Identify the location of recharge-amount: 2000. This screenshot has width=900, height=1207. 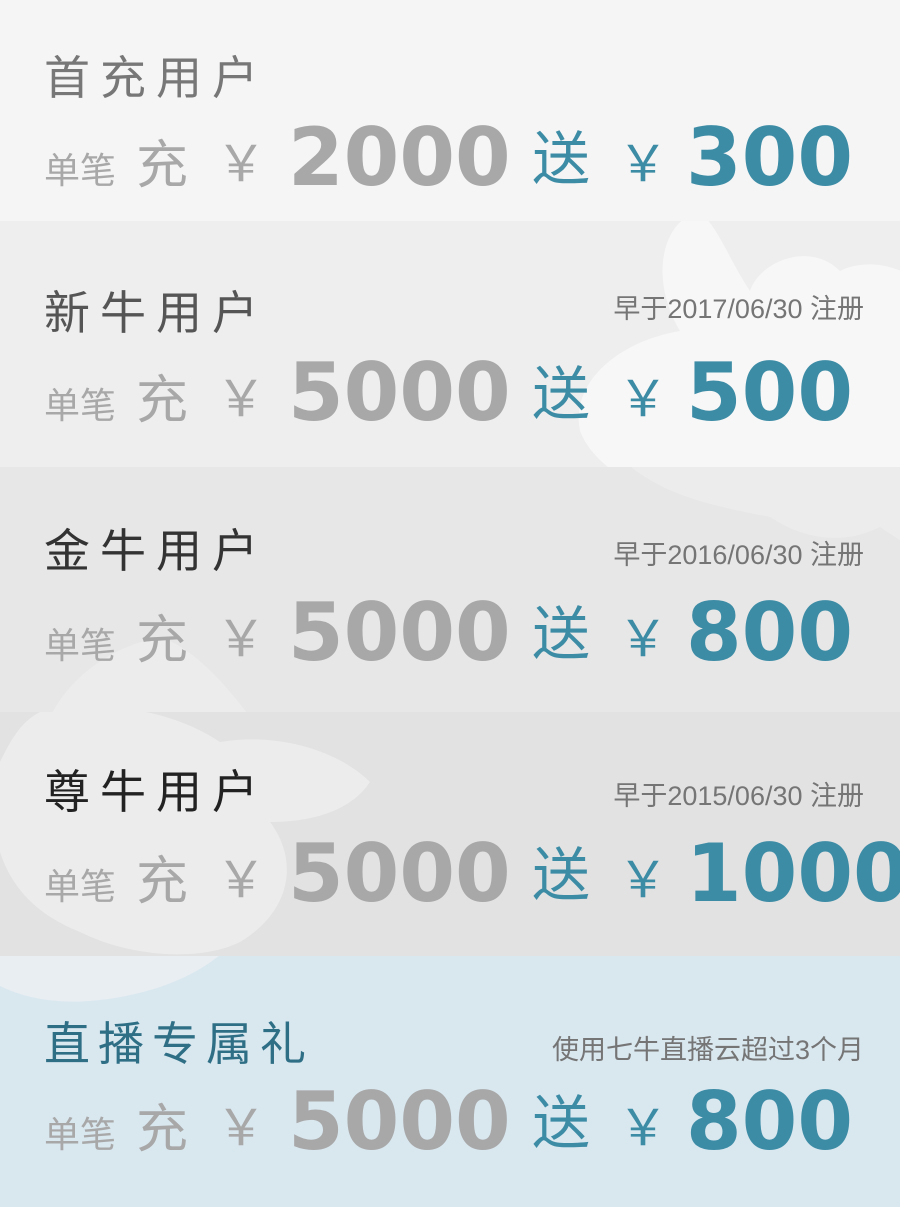
(399, 157).